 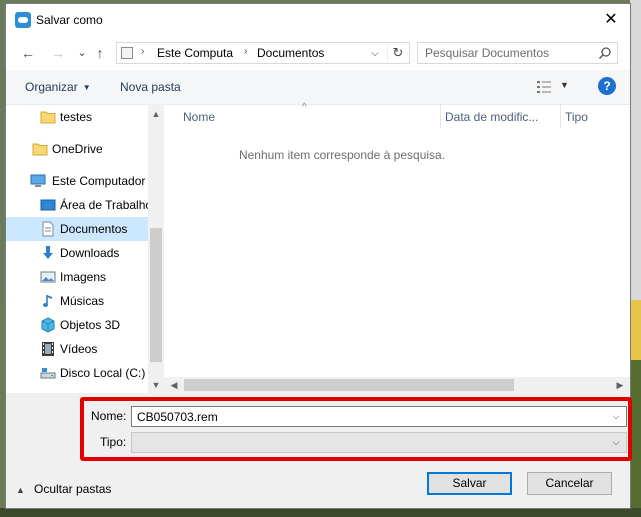 I want to click on back-button: ←, so click(x=28, y=53).